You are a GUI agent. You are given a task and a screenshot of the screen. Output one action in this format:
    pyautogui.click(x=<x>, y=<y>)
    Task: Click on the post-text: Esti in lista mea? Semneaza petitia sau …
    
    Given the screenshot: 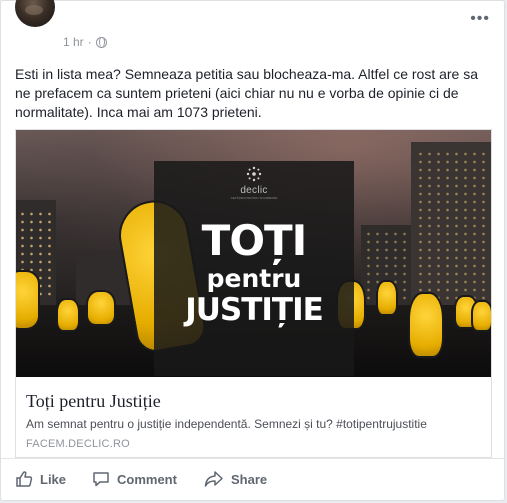 What is the action you would take?
    pyautogui.click(x=247, y=93)
    